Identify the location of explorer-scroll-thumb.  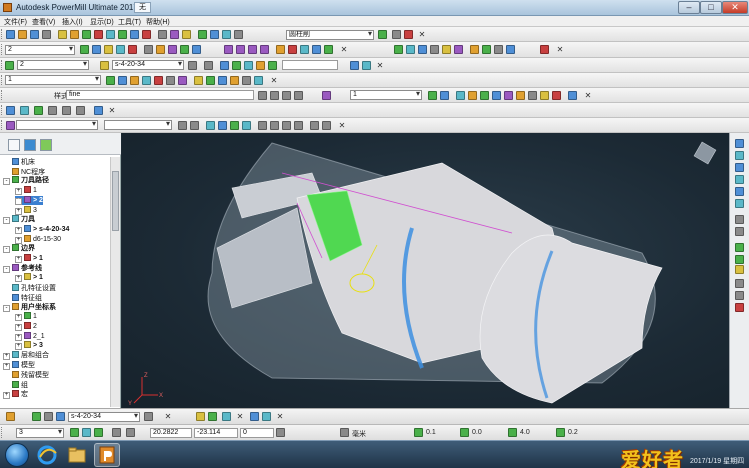
(115, 201).